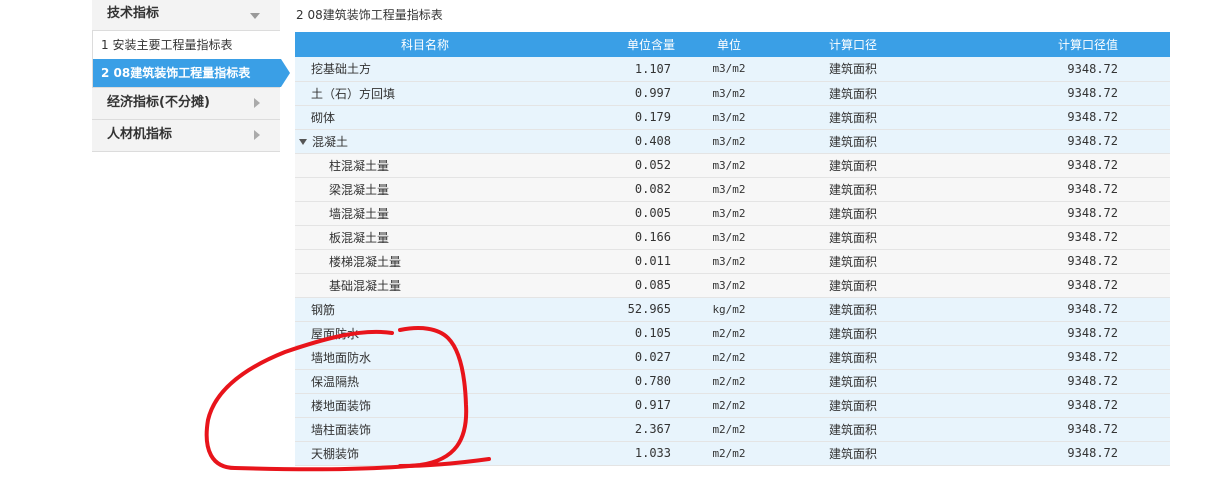 The image size is (1232, 487). What do you see at coordinates (359, 237) in the screenshot?
I see `row-name-text: 板混凝土量` at bounding box center [359, 237].